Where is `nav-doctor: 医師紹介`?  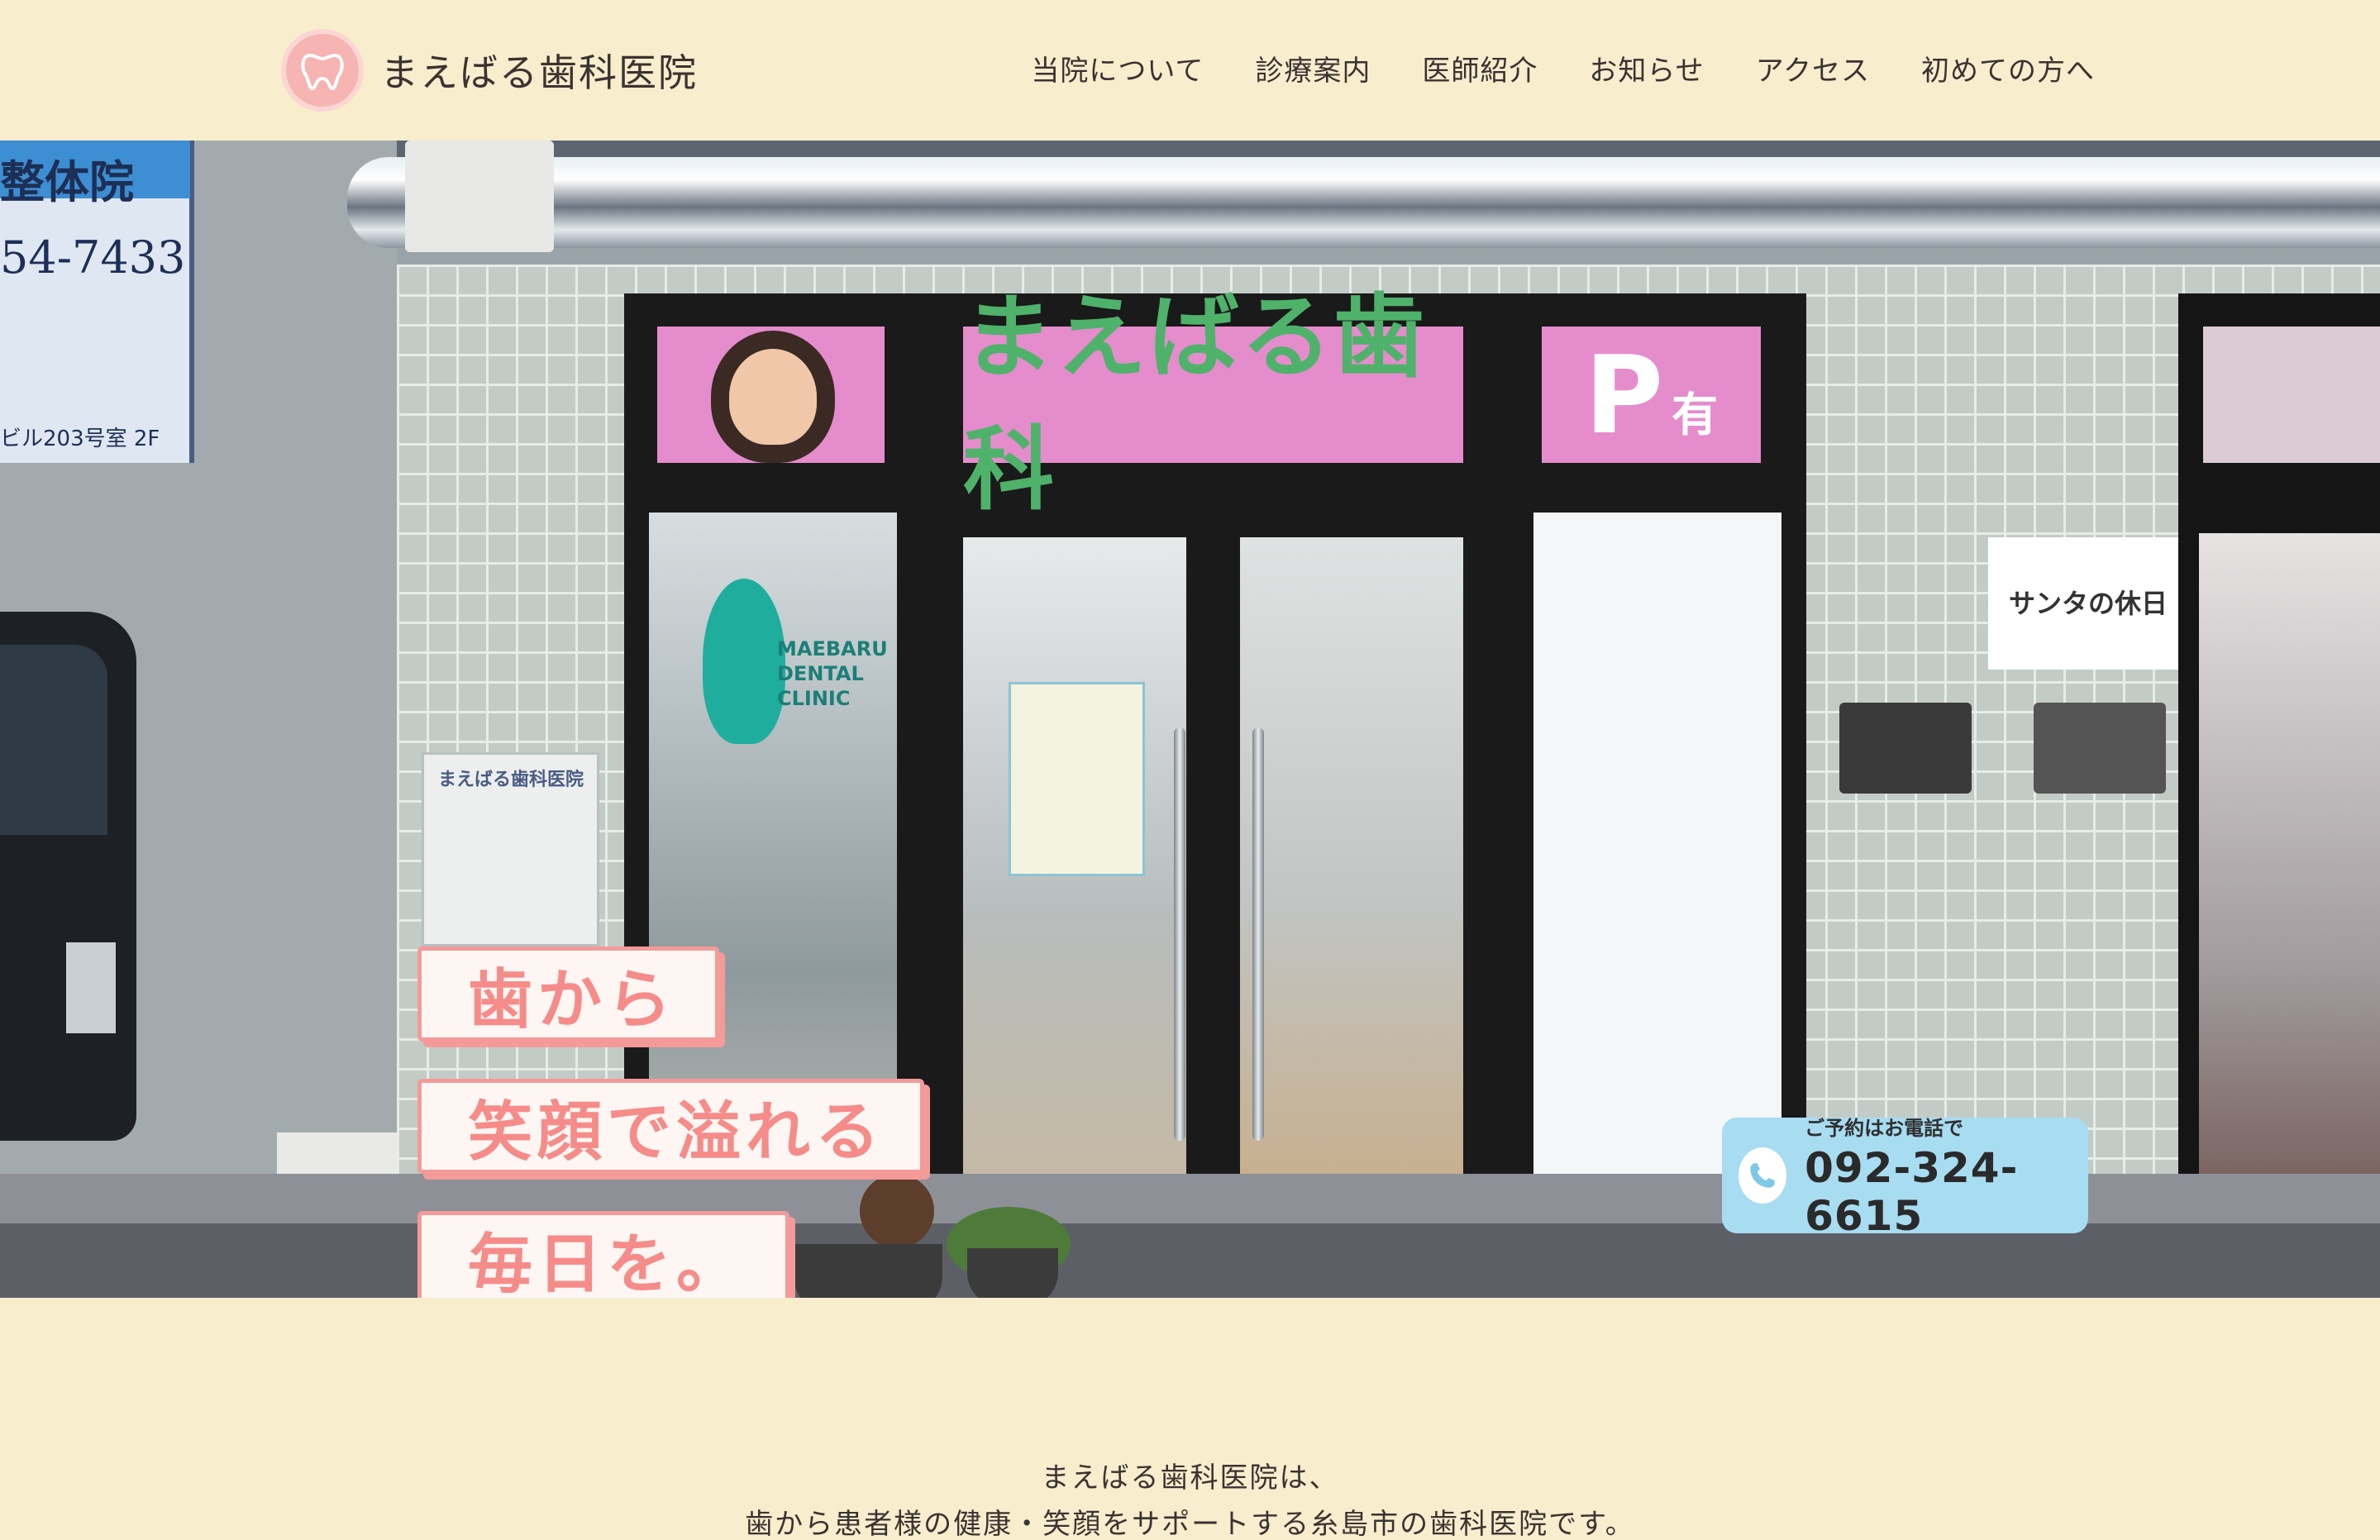 nav-doctor: 医師紹介 is located at coordinates (1480, 68).